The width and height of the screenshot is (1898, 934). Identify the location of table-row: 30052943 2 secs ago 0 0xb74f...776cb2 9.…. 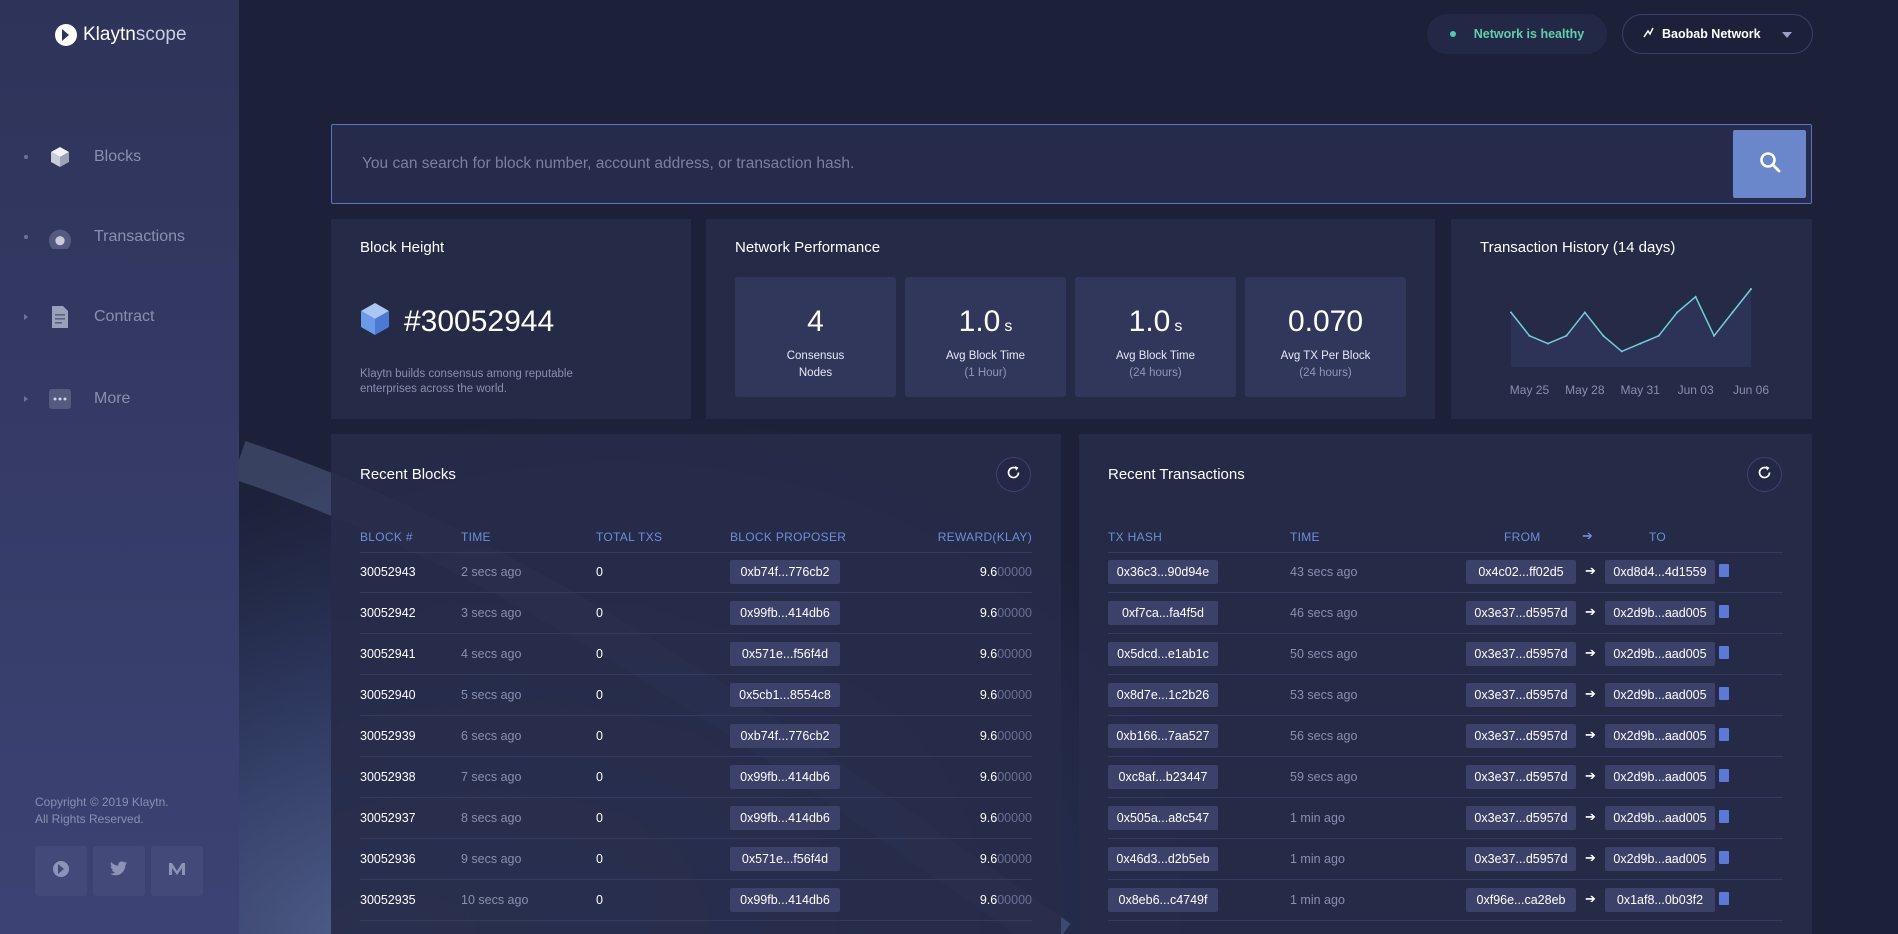
(696, 572).